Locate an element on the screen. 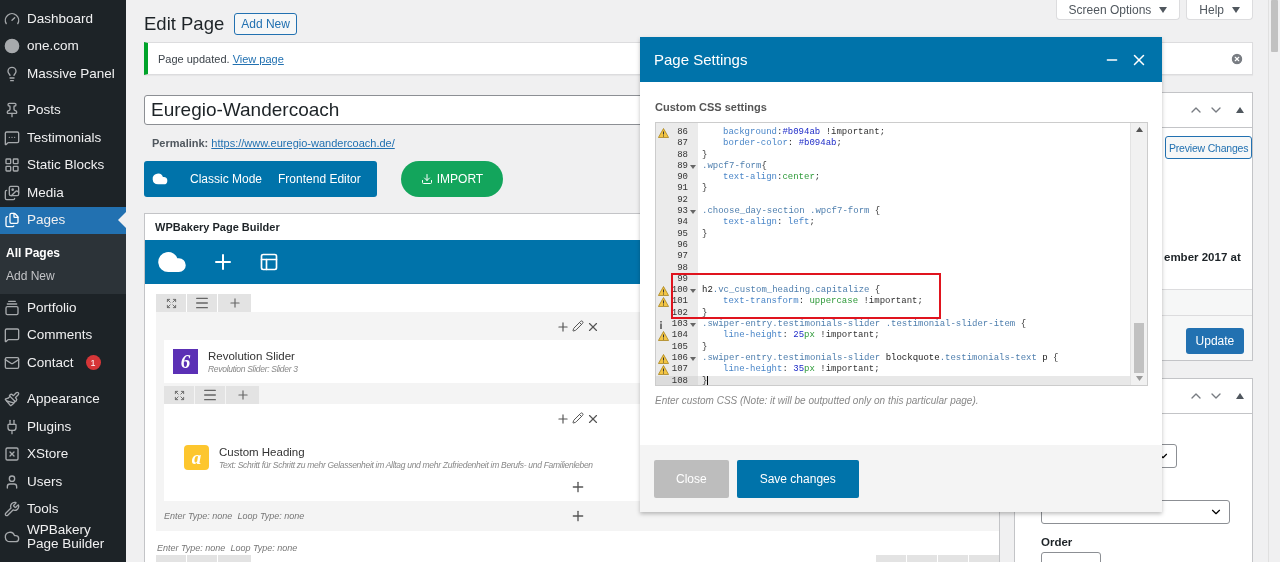 Image resolution: width=1280 pixels, height=562 pixels. mode-button: Frontend Editor is located at coordinates (319, 179).